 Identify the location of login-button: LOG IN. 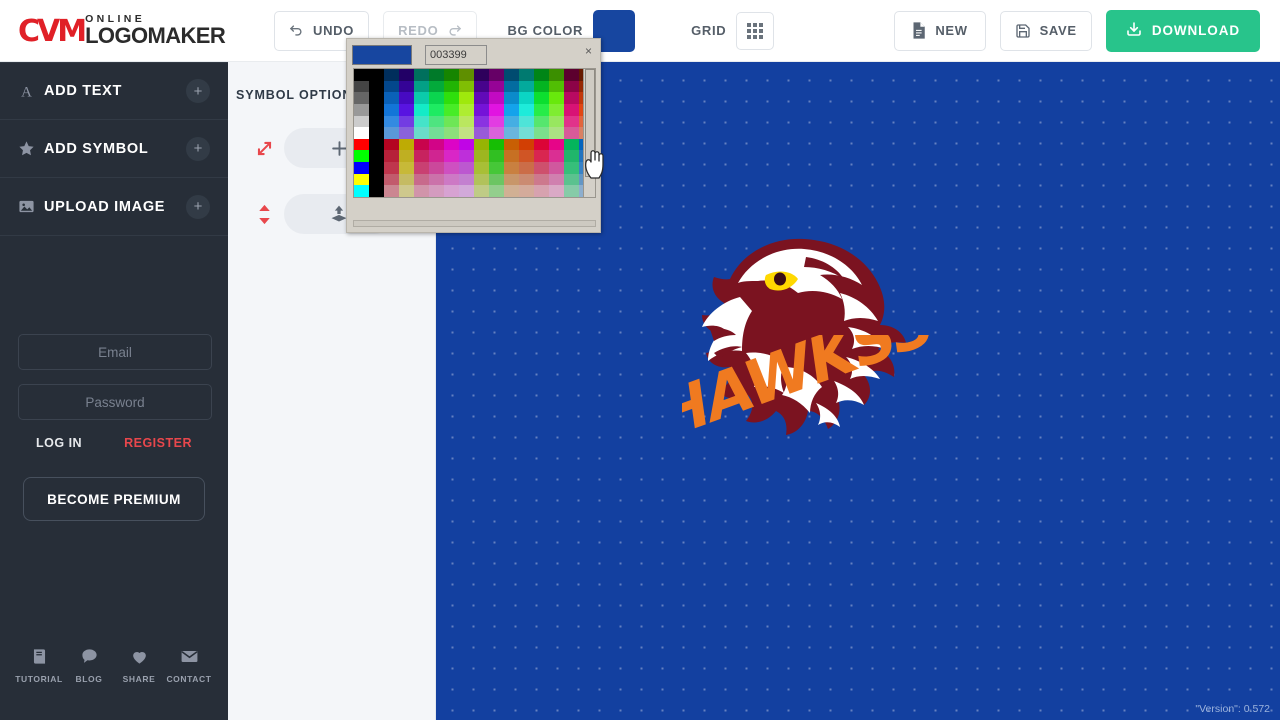
(59, 443).